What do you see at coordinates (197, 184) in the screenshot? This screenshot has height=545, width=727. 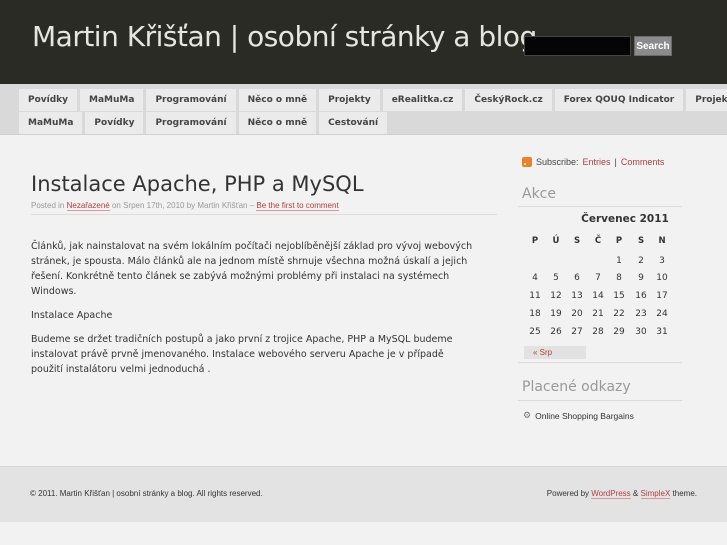 I see `post-title: Instalace Apache, PHP a MySQL` at bounding box center [197, 184].